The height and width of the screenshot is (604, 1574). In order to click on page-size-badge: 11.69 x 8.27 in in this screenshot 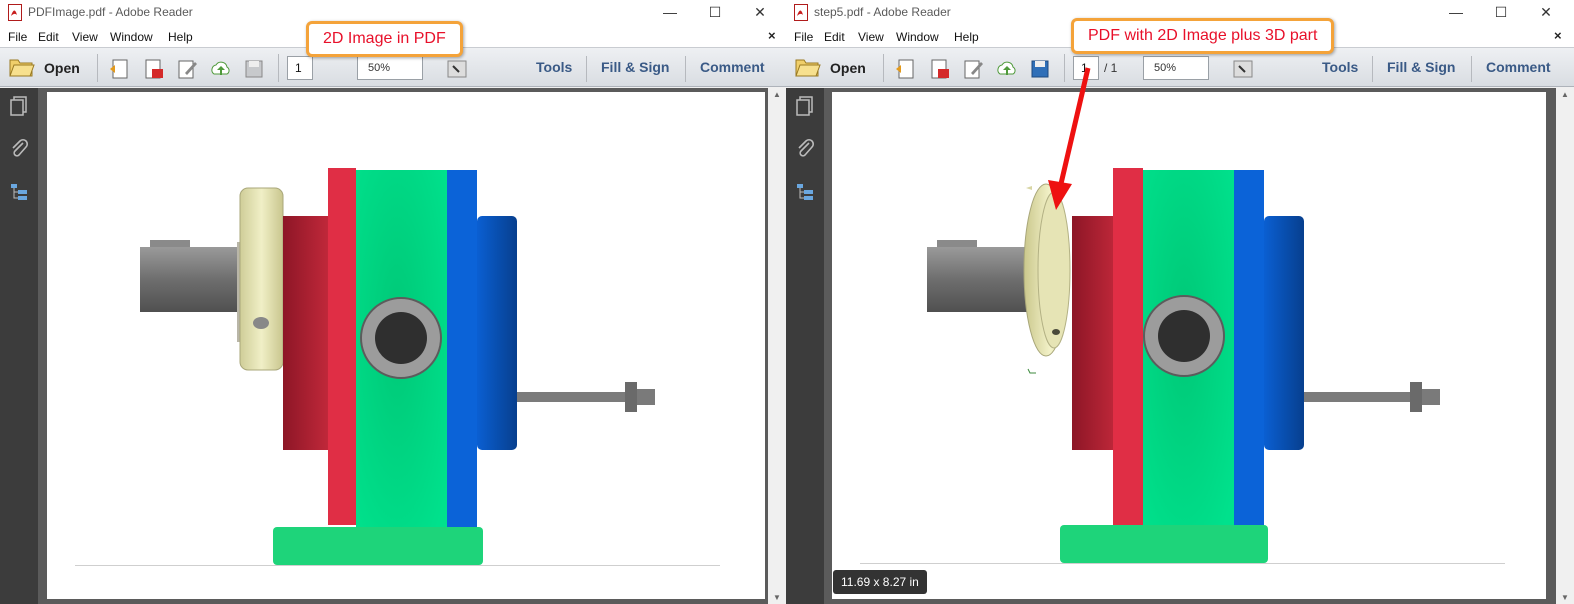, I will do `click(880, 582)`.